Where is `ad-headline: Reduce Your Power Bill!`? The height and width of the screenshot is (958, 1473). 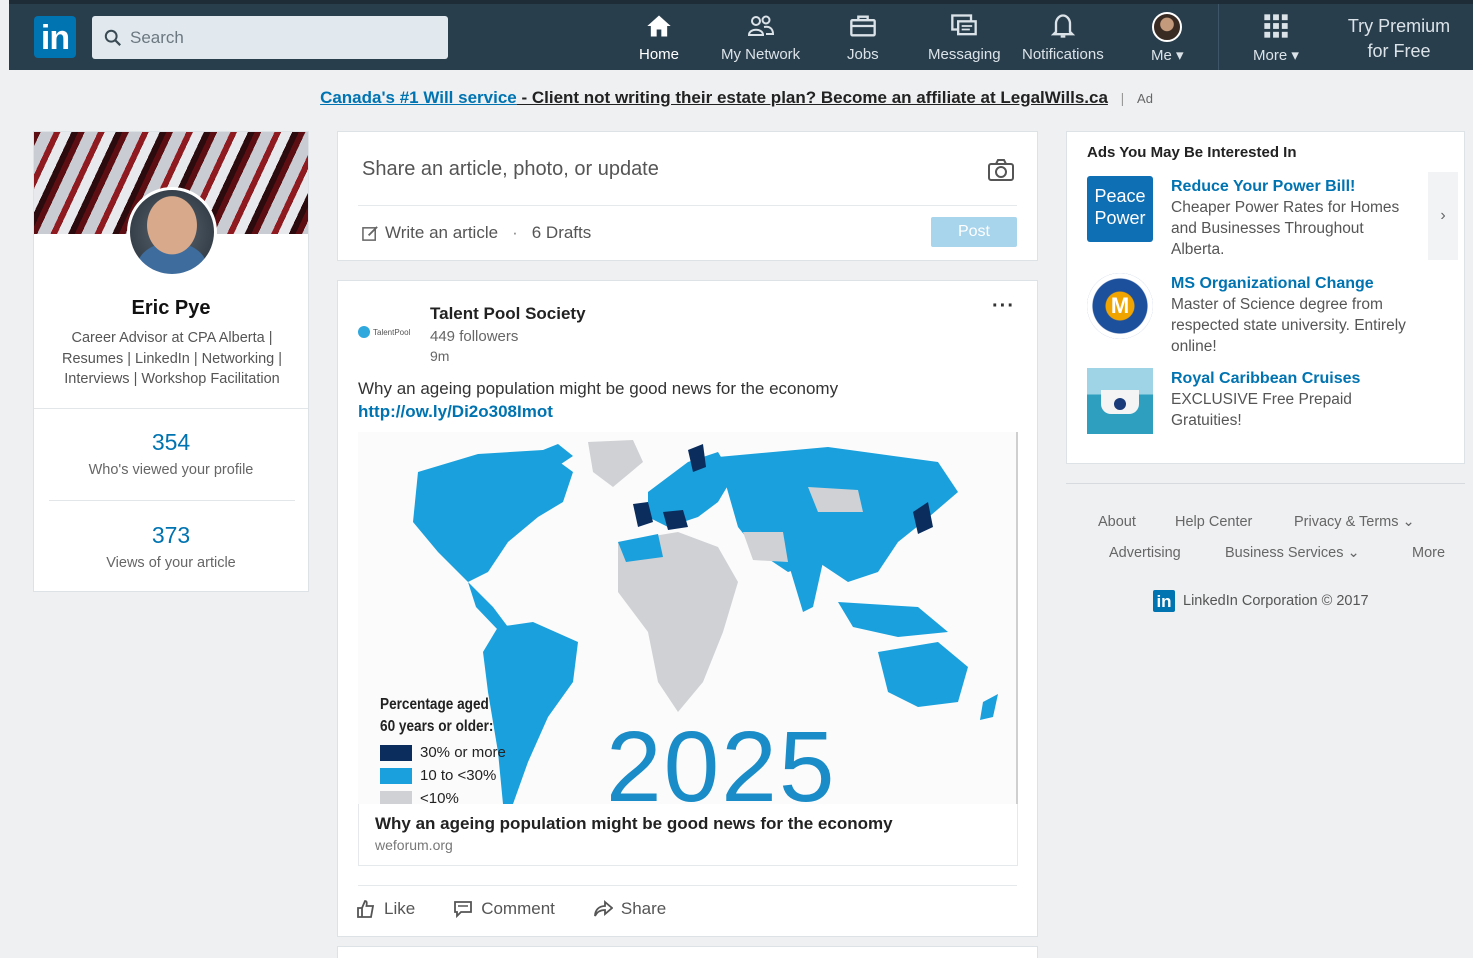
ad-headline: Reduce Your Power Bill! is located at coordinates (1289, 186).